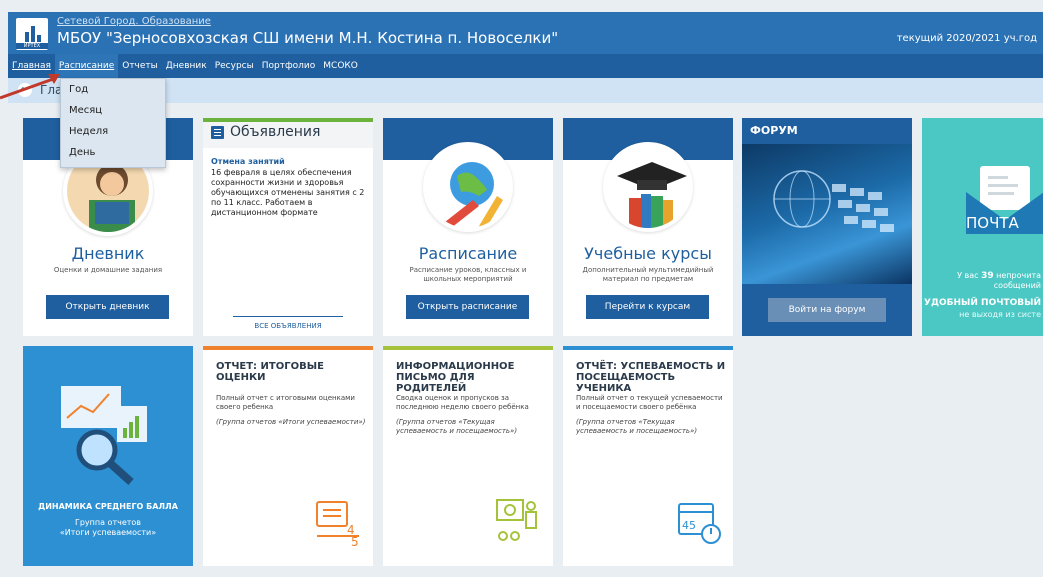 The height and width of the screenshot is (577, 1043). What do you see at coordinates (140, 66) in the screenshot?
I see `nav-reports: Отчеты` at bounding box center [140, 66].